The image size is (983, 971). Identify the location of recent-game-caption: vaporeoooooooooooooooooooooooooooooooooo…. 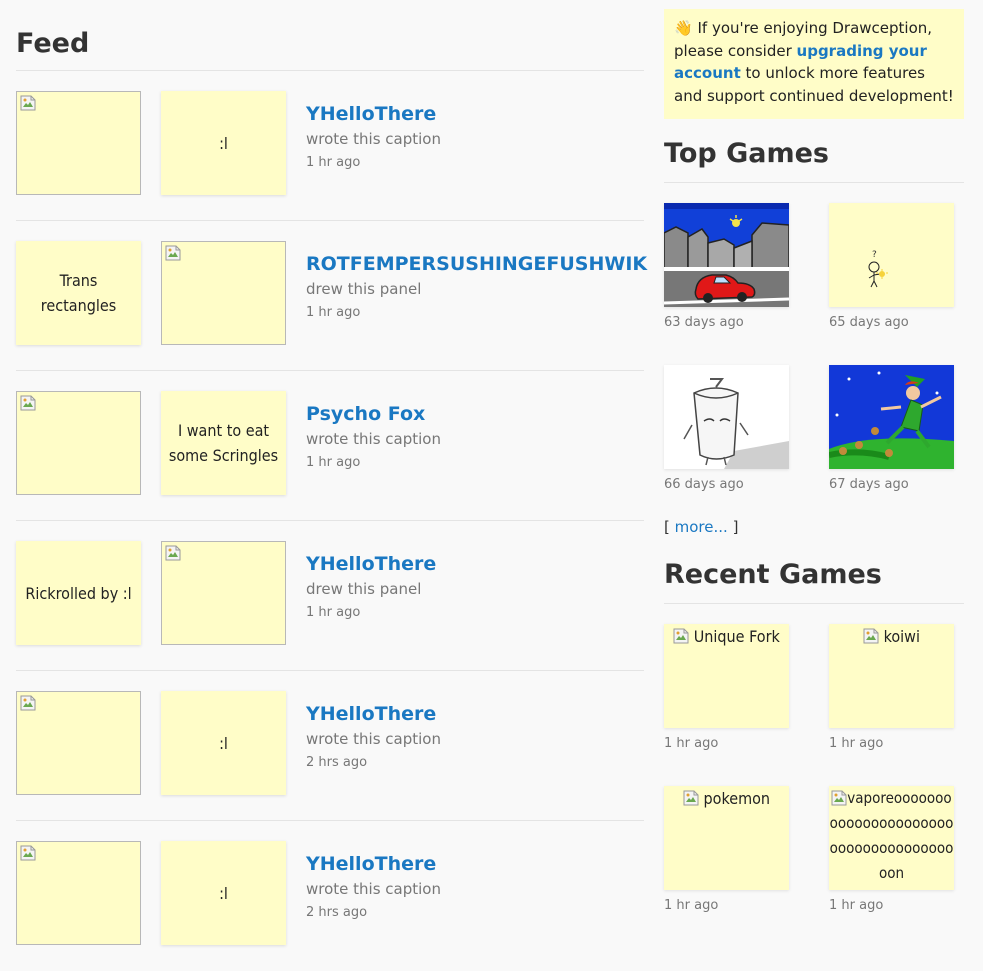
(891, 835).